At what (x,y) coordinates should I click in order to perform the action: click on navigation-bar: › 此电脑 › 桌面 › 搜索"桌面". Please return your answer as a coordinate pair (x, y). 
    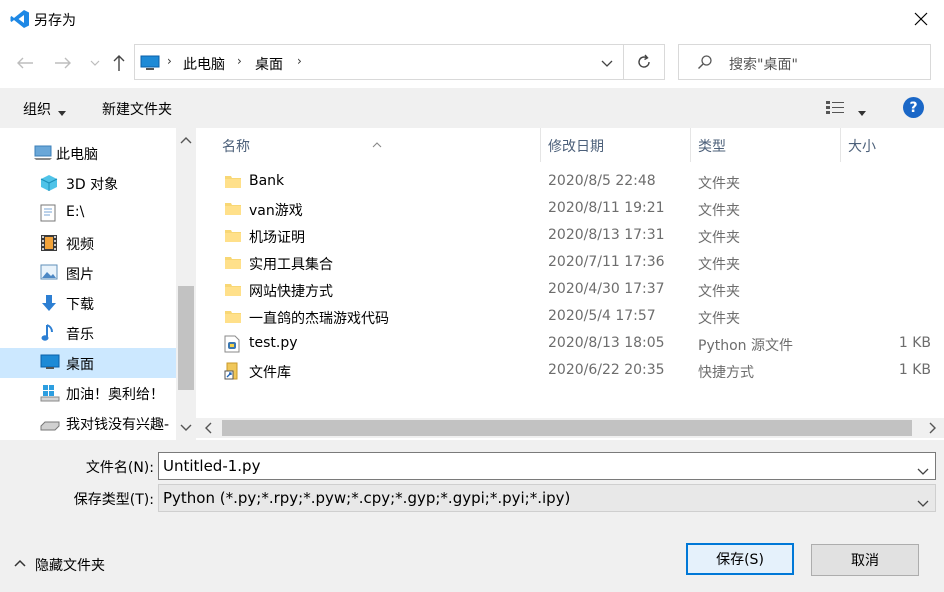
    Looking at the image, I should click on (472, 63).